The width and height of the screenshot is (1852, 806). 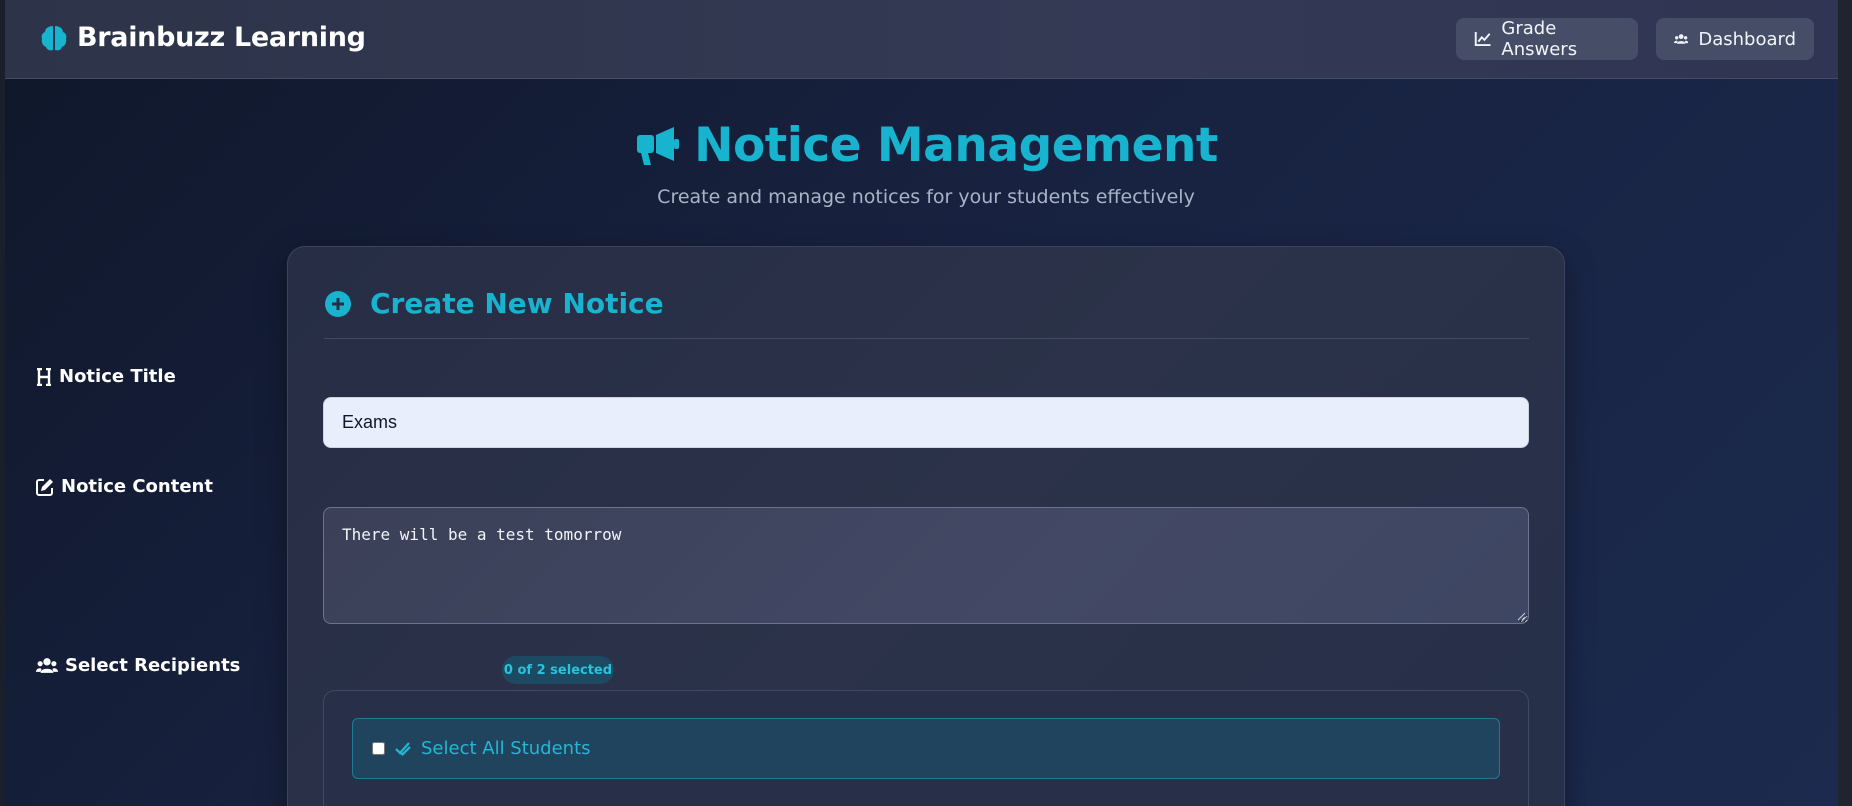 What do you see at coordinates (44, 487) in the screenshot?
I see `edit-icon` at bounding box center [44, 487].